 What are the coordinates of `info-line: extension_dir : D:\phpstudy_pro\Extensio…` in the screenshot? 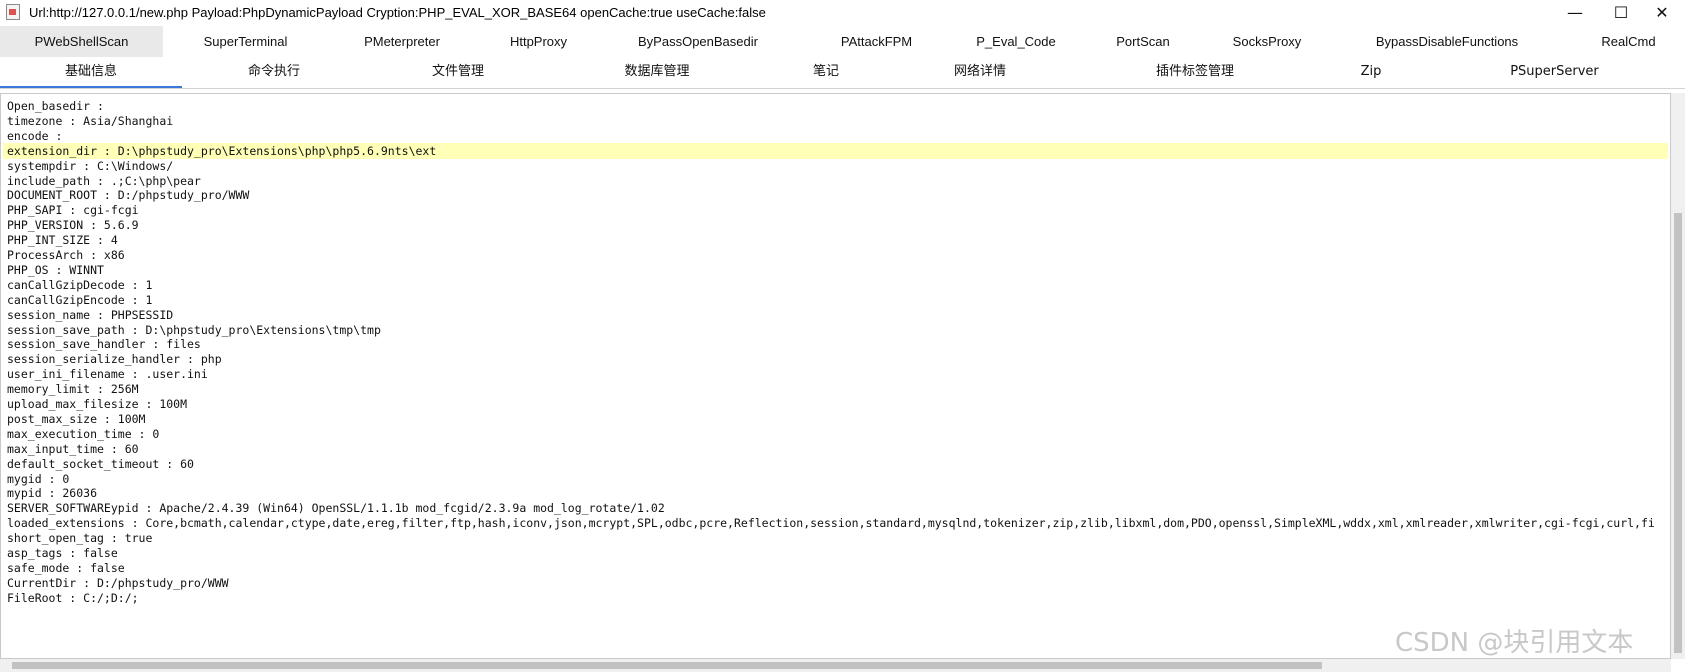 It's located at (222, 150).